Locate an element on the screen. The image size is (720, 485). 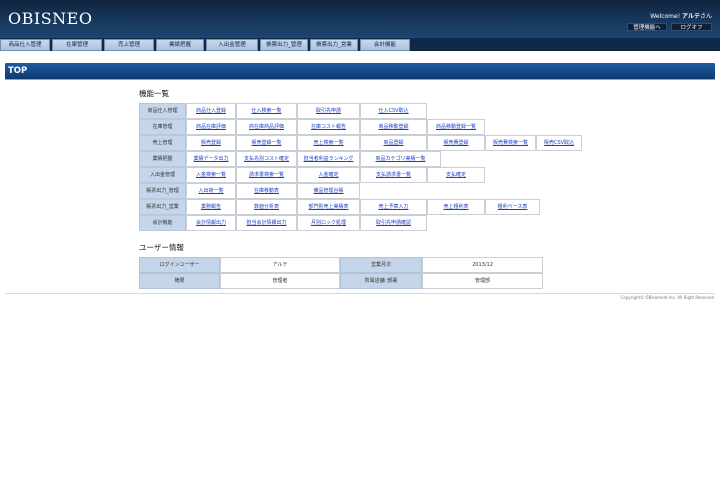
function-link: 販売登録一覧 is located at coordinates (266, 143).